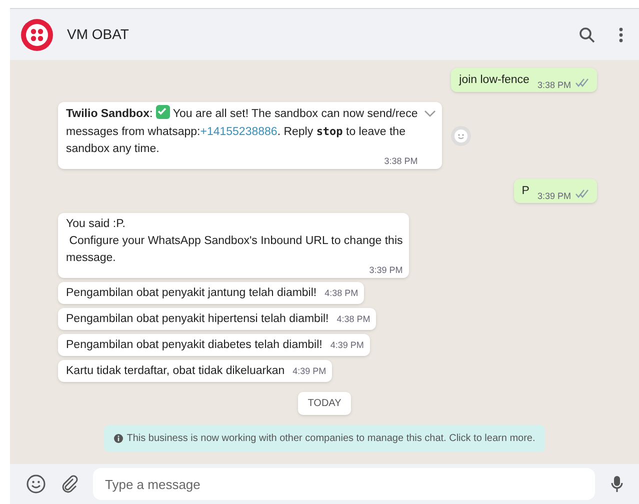 The height and width of the screenshot is (504, 639). What do you see at coordinates (325, 403) in the screenshot?
I see `date-label: TODAY` at bounding box center [325, 403].